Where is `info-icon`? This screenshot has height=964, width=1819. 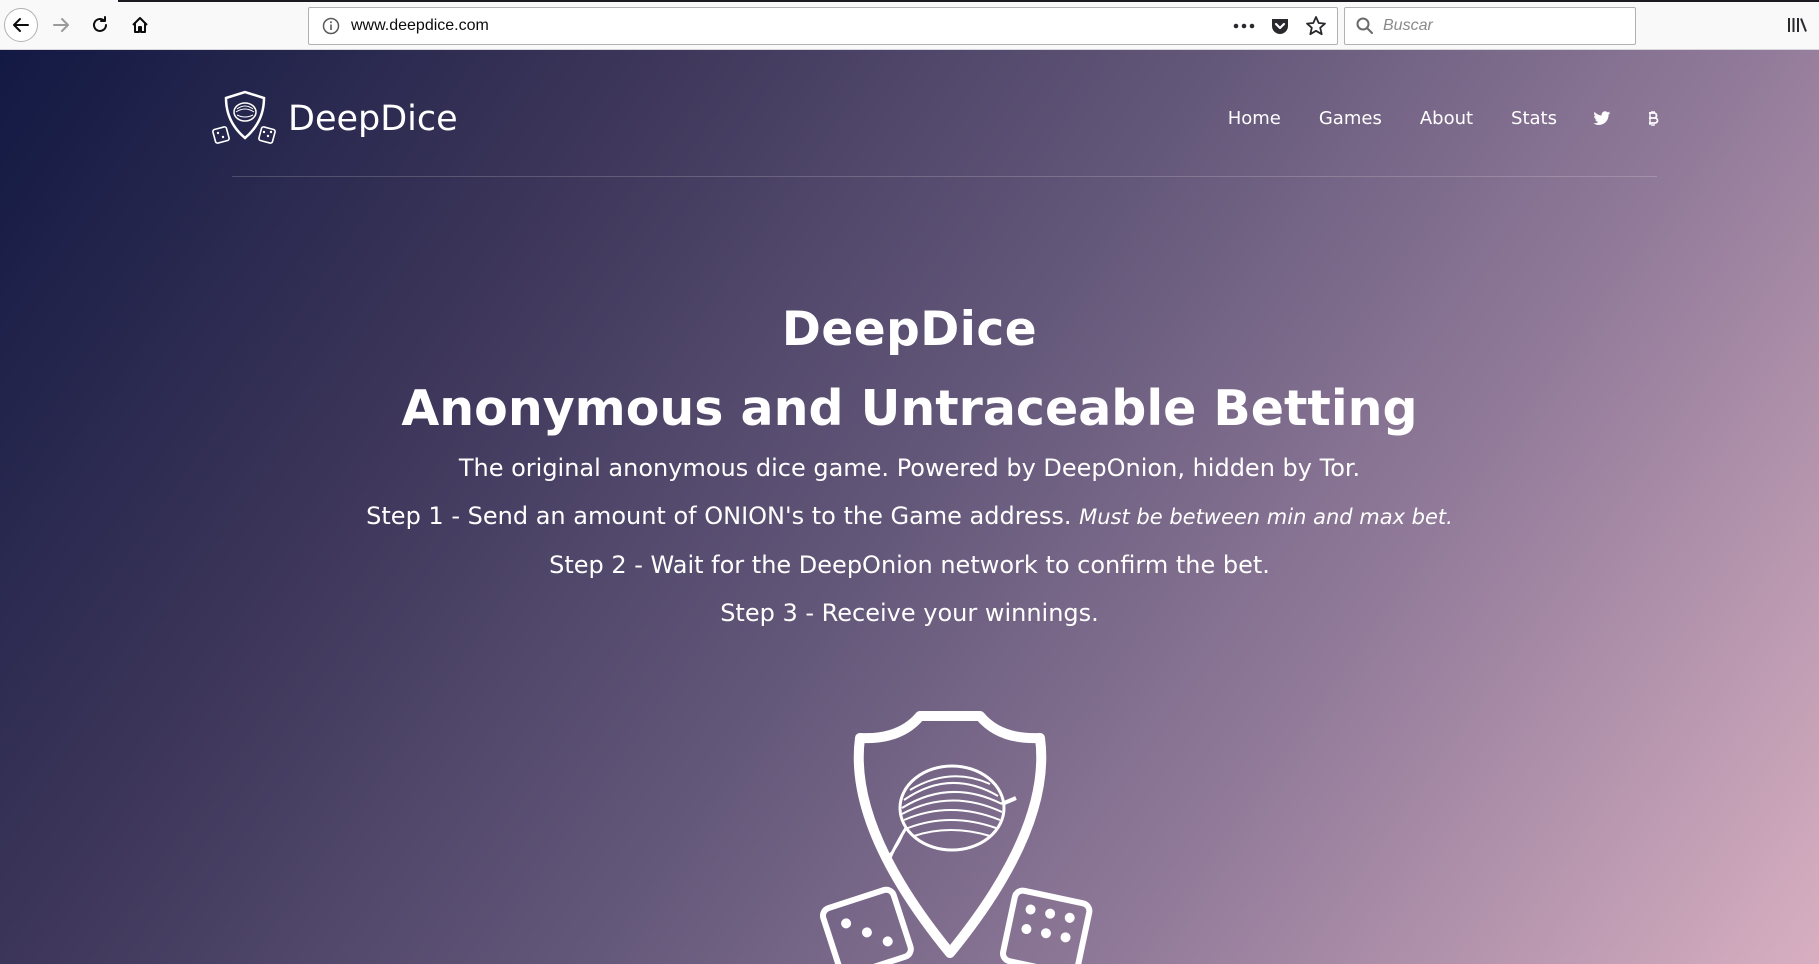
info-icon is located at coordinates (331, 26).